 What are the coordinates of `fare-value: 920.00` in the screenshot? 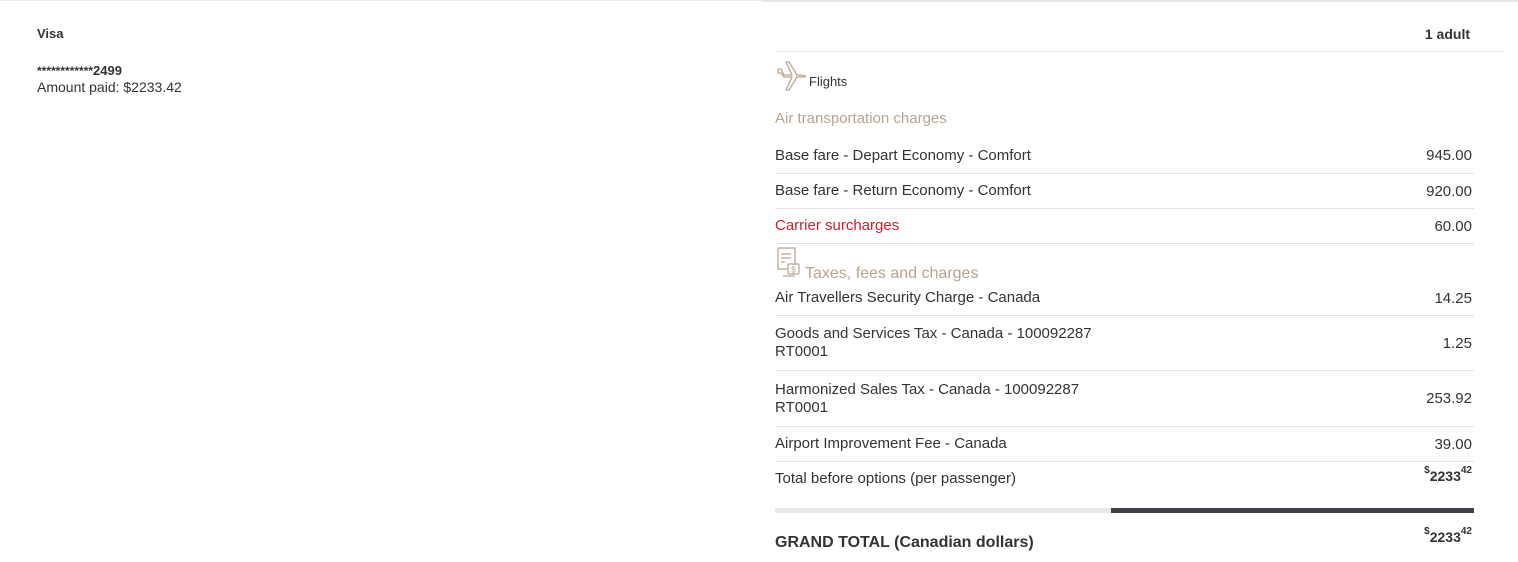 It's located at (1449, 191).